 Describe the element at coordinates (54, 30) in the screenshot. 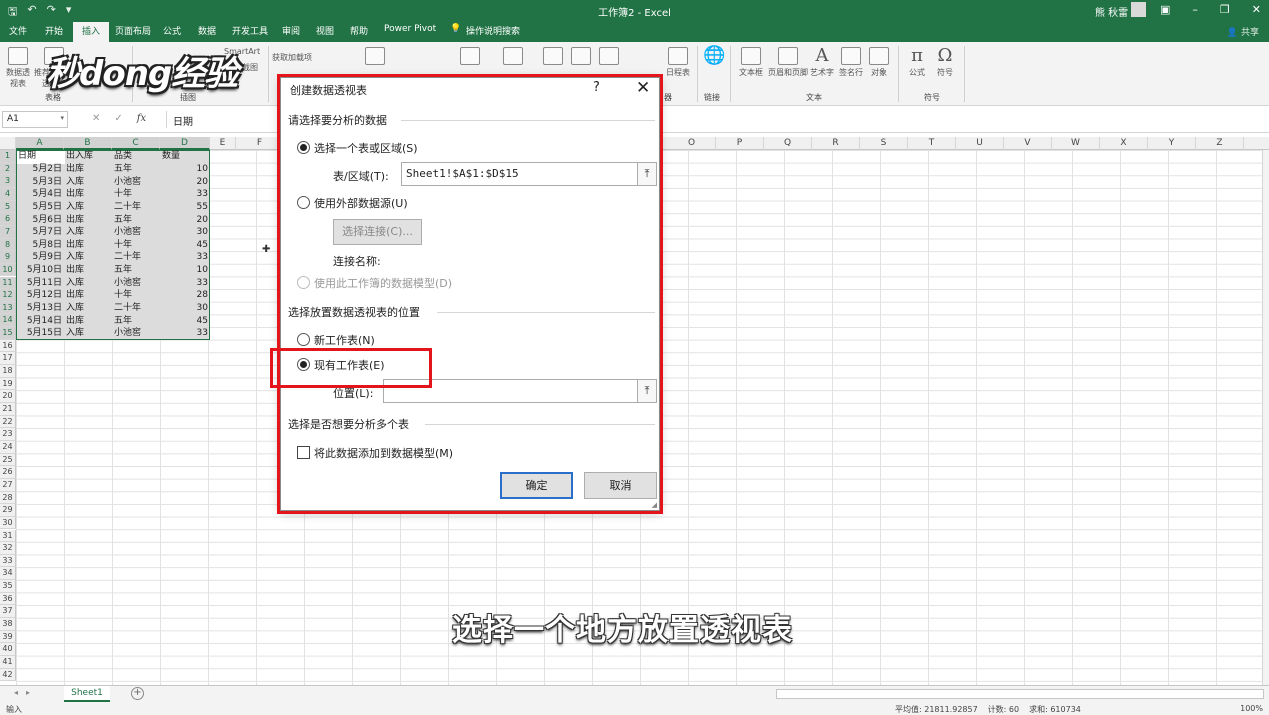

I see `tab-home: 开始` at that location.